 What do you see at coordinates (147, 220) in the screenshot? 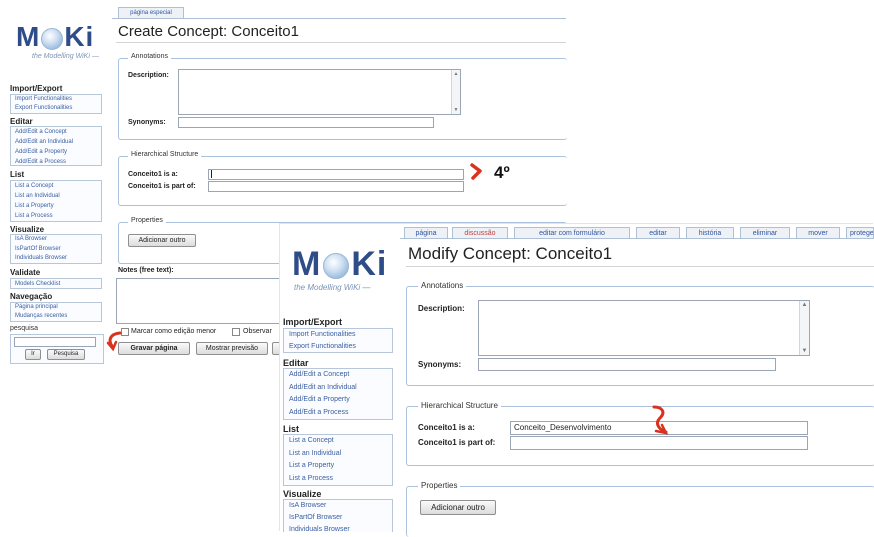
I see `properties-legend: Properties` at bounding box center [147, 220].